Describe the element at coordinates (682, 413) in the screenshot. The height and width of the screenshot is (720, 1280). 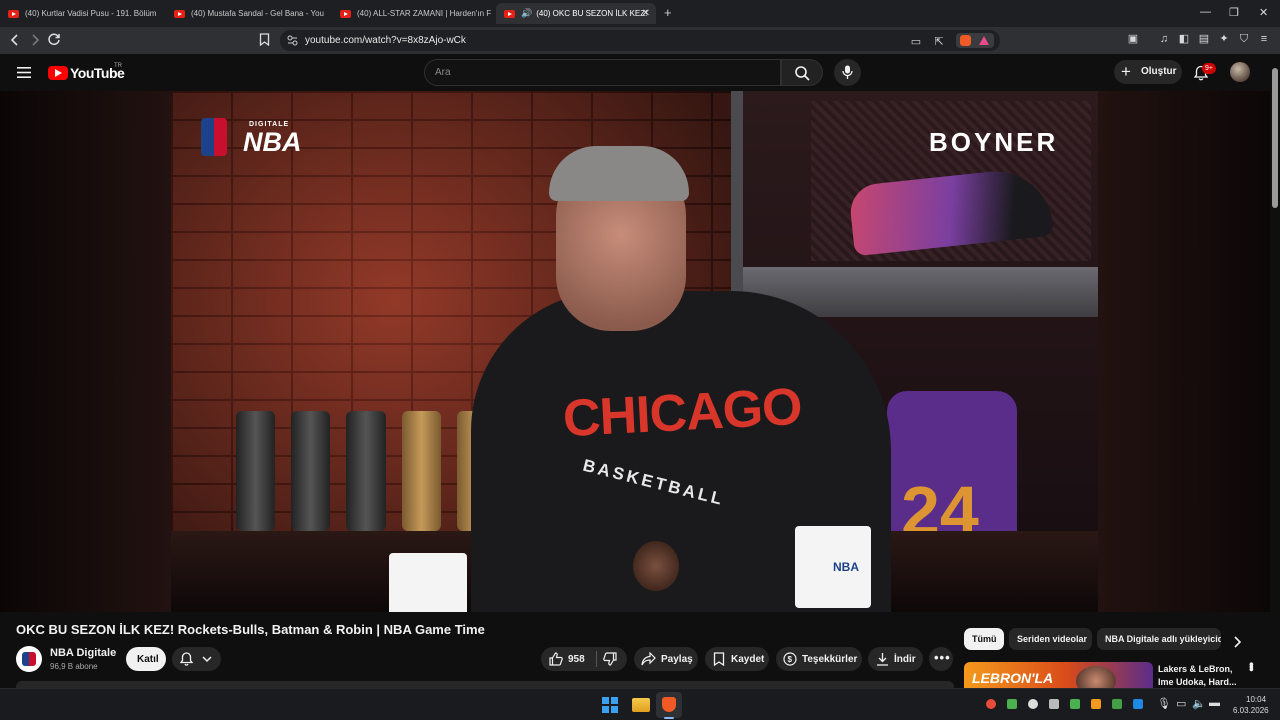
I see `shirt-chicago-text: CHICAGO` at that location.